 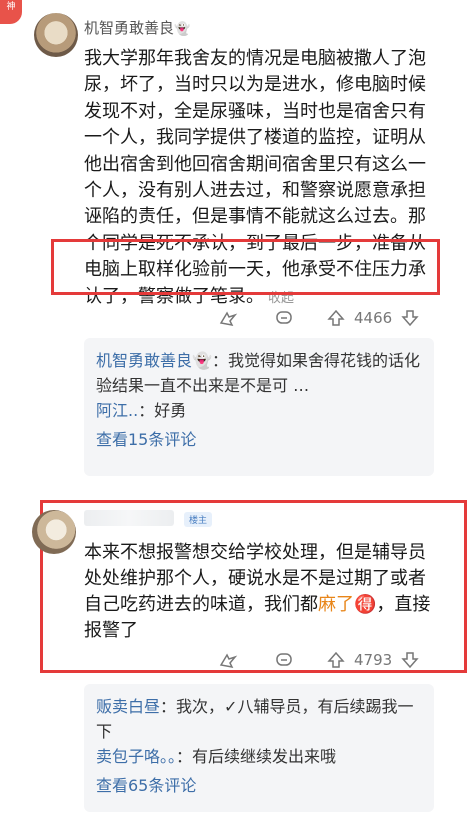 I want to click on comment-username: 机智勇敢善良👻, so click(x=137, y=27).